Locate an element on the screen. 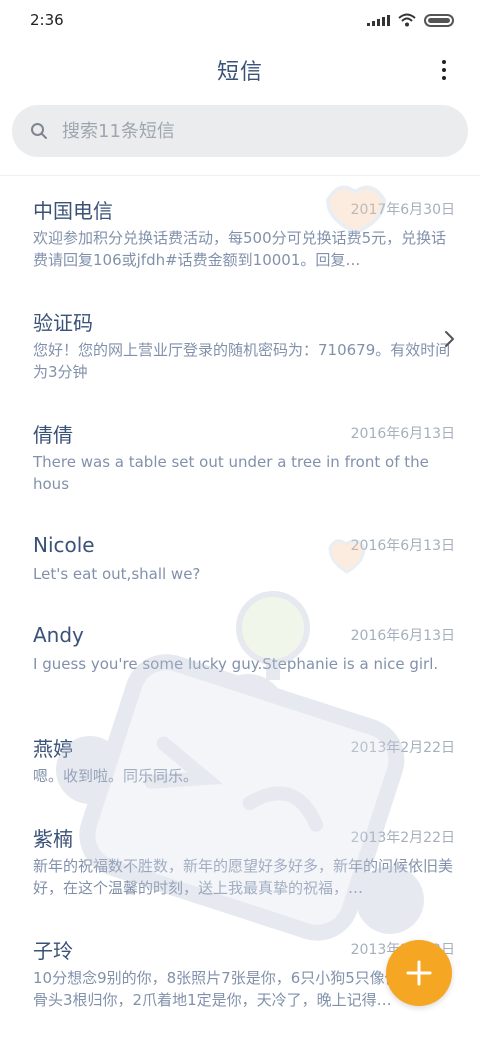 The image size is (480, 1040). title-bar: 短信 is located at coordinates (240, 70).